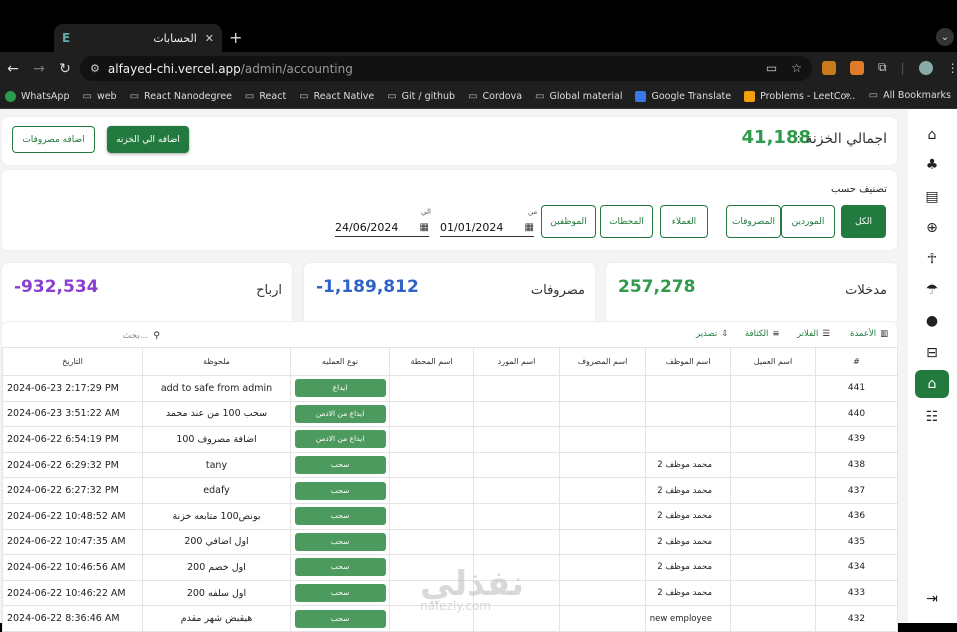 The height and width of the screenshot is (632, 957). I want to click on cell-date: 2024-06-23 3:51:22 AM, so click(72, 414).